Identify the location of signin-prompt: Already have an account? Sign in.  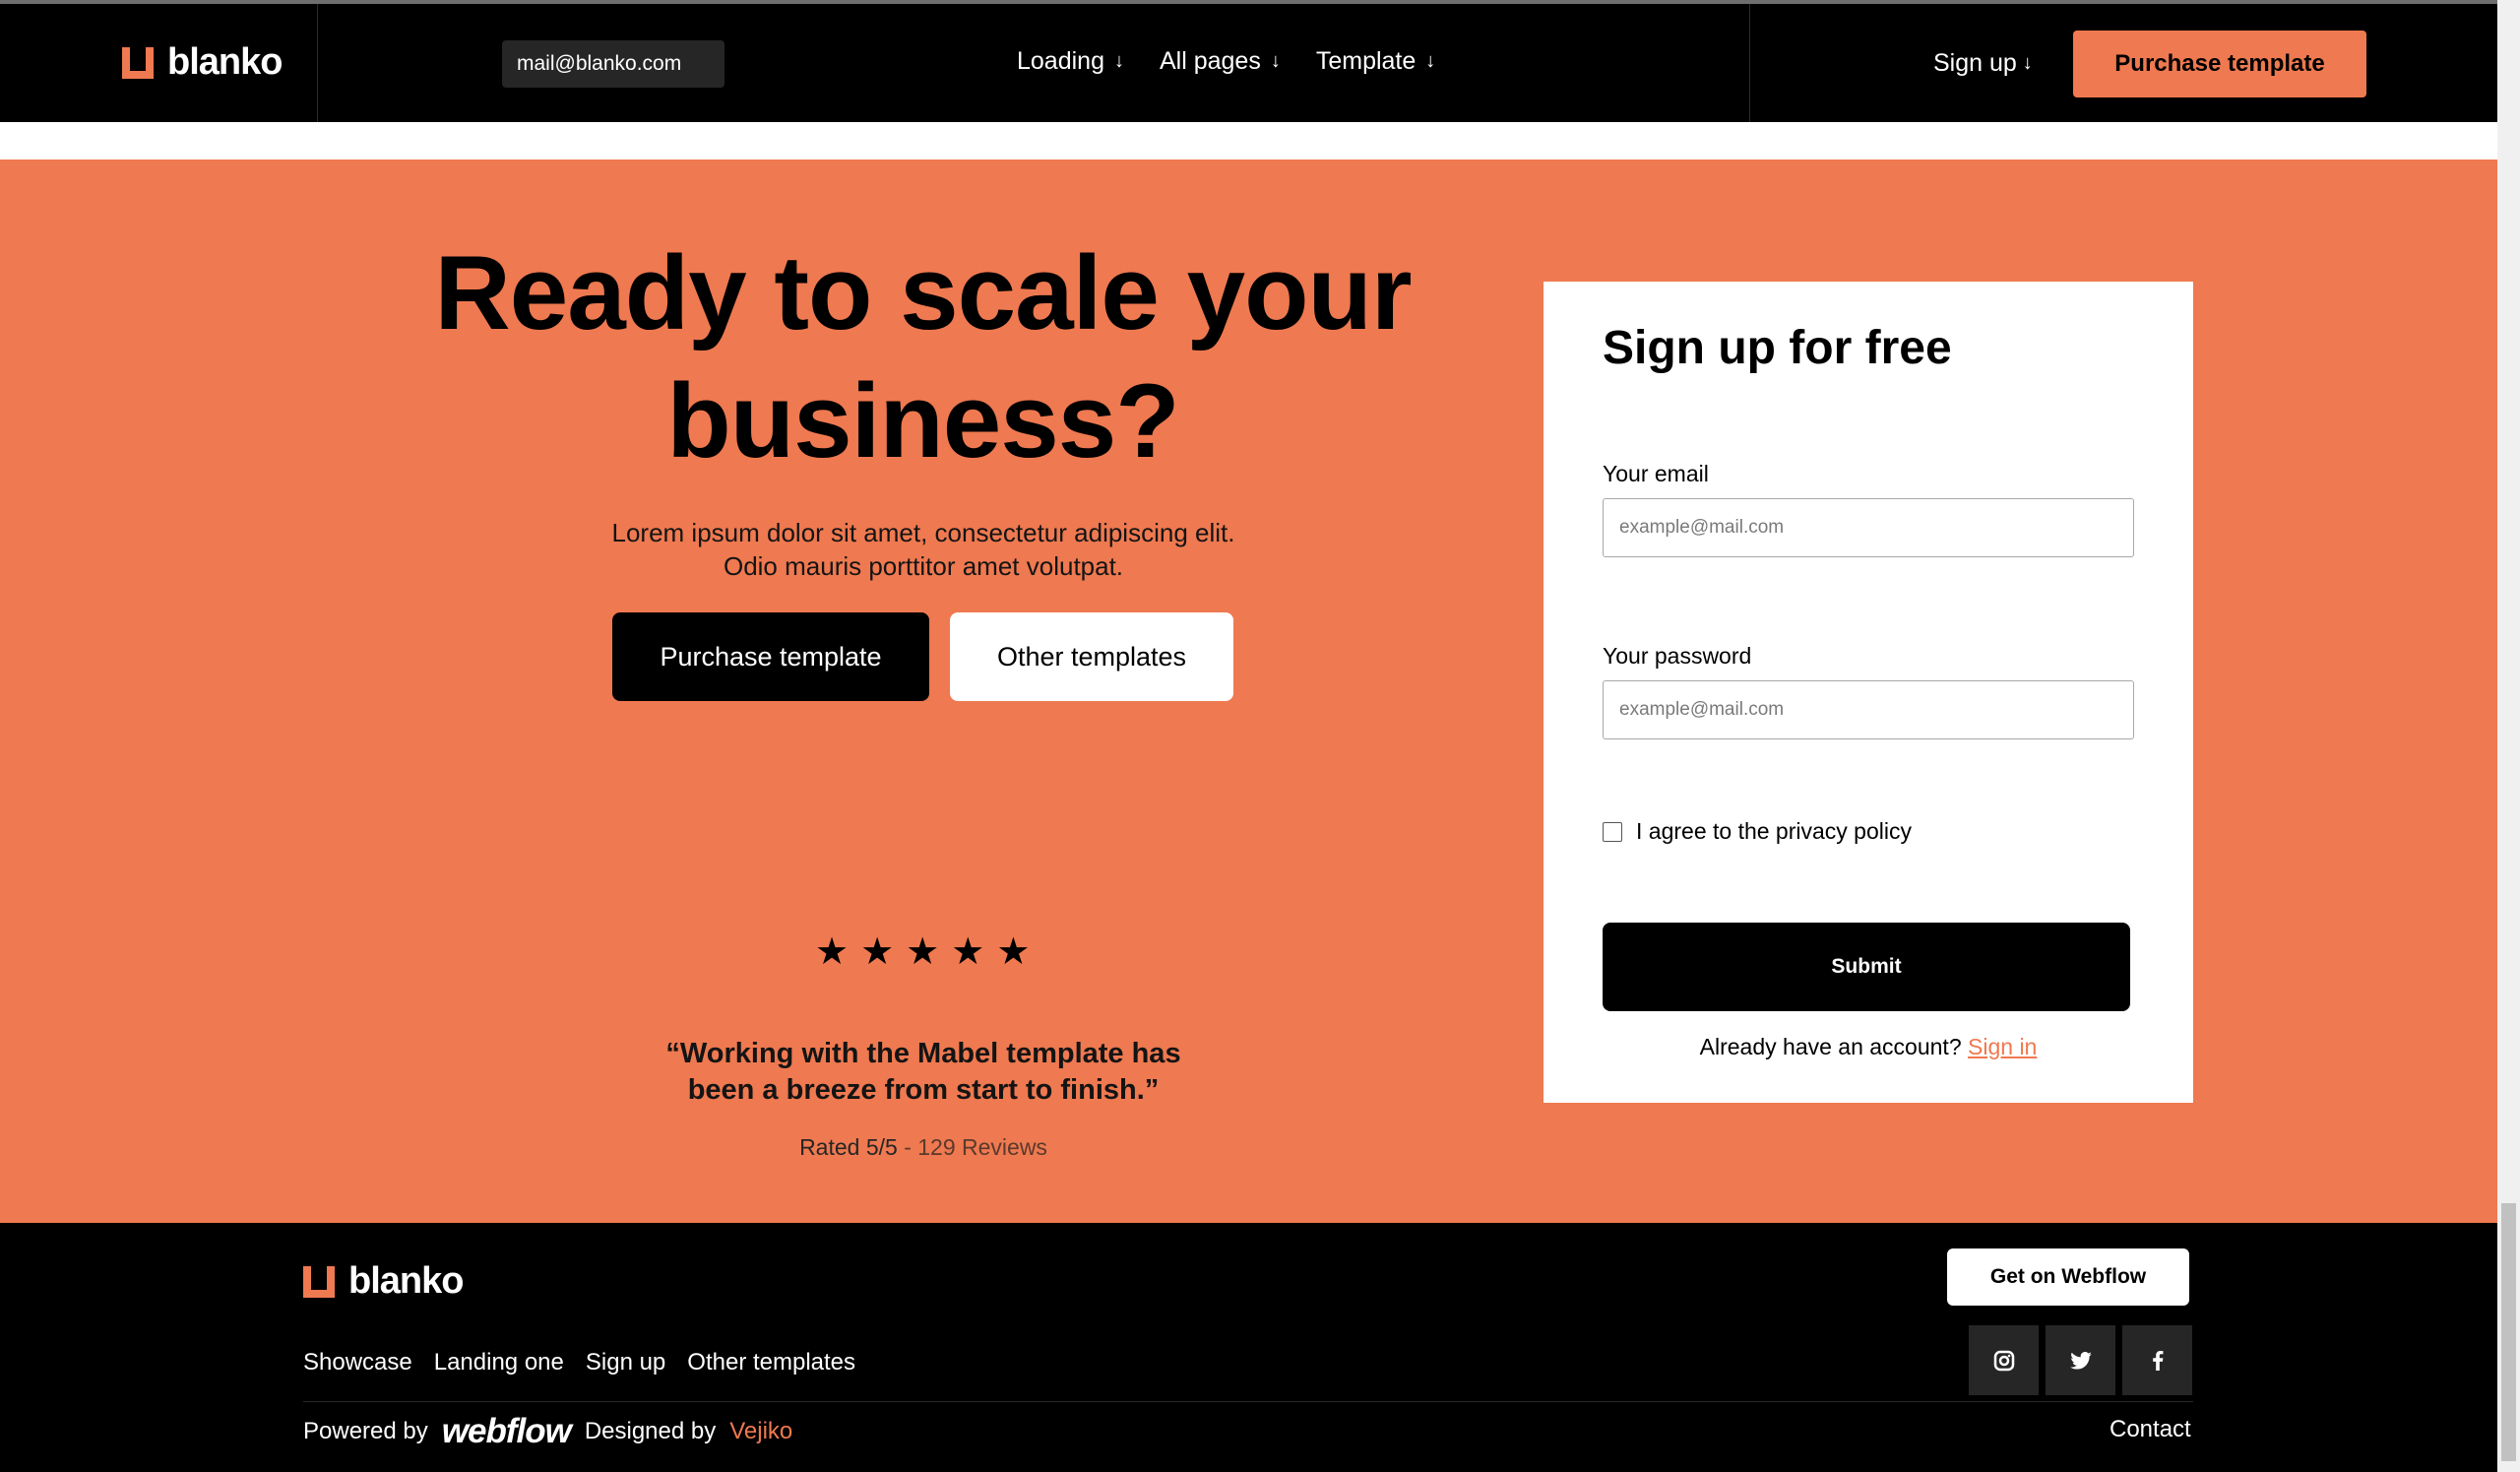
(1868, 1047).